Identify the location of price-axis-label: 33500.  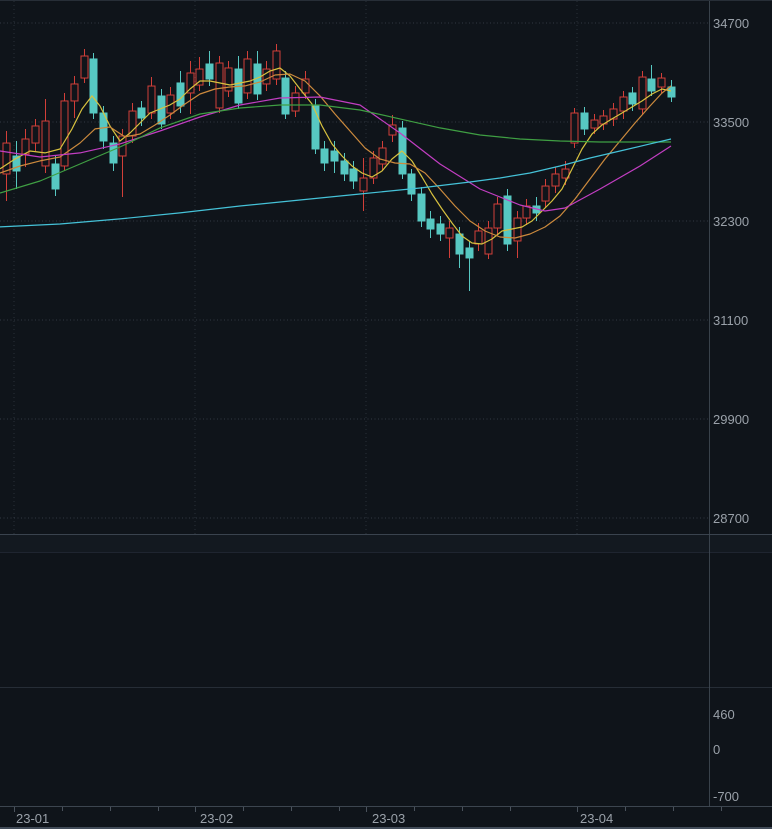
(731, 122).